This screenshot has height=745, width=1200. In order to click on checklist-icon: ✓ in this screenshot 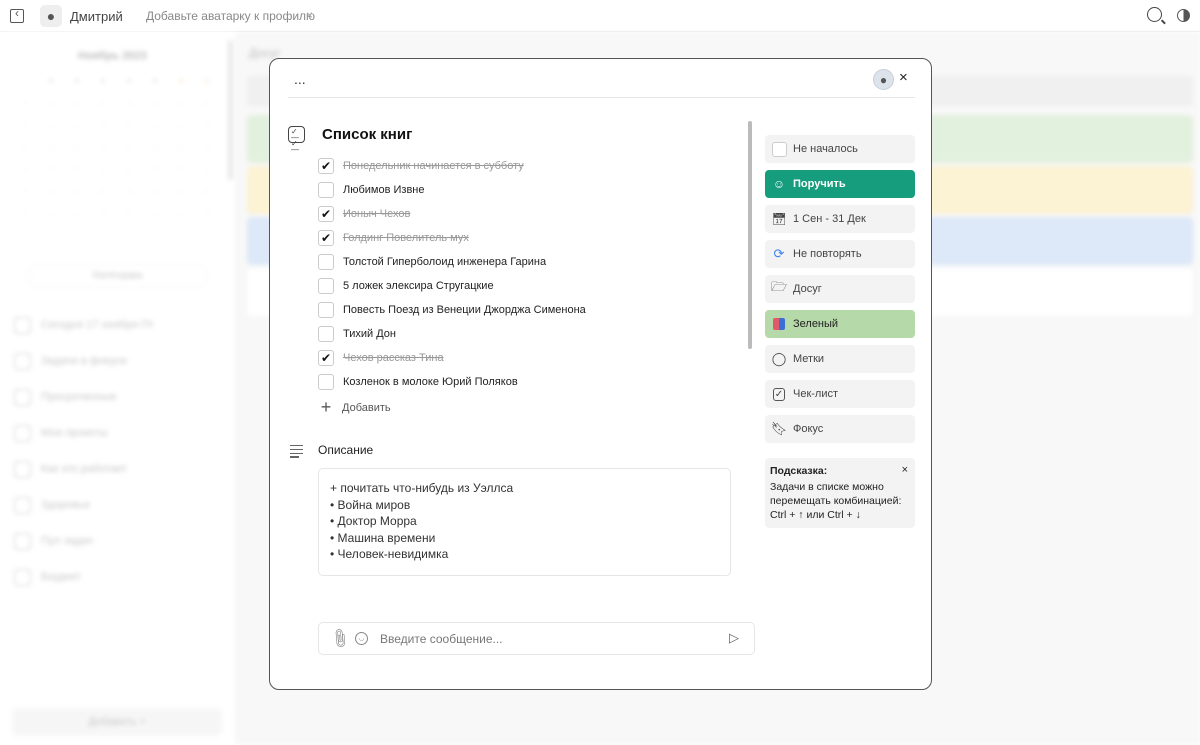, I will do `click(779, 394)`.